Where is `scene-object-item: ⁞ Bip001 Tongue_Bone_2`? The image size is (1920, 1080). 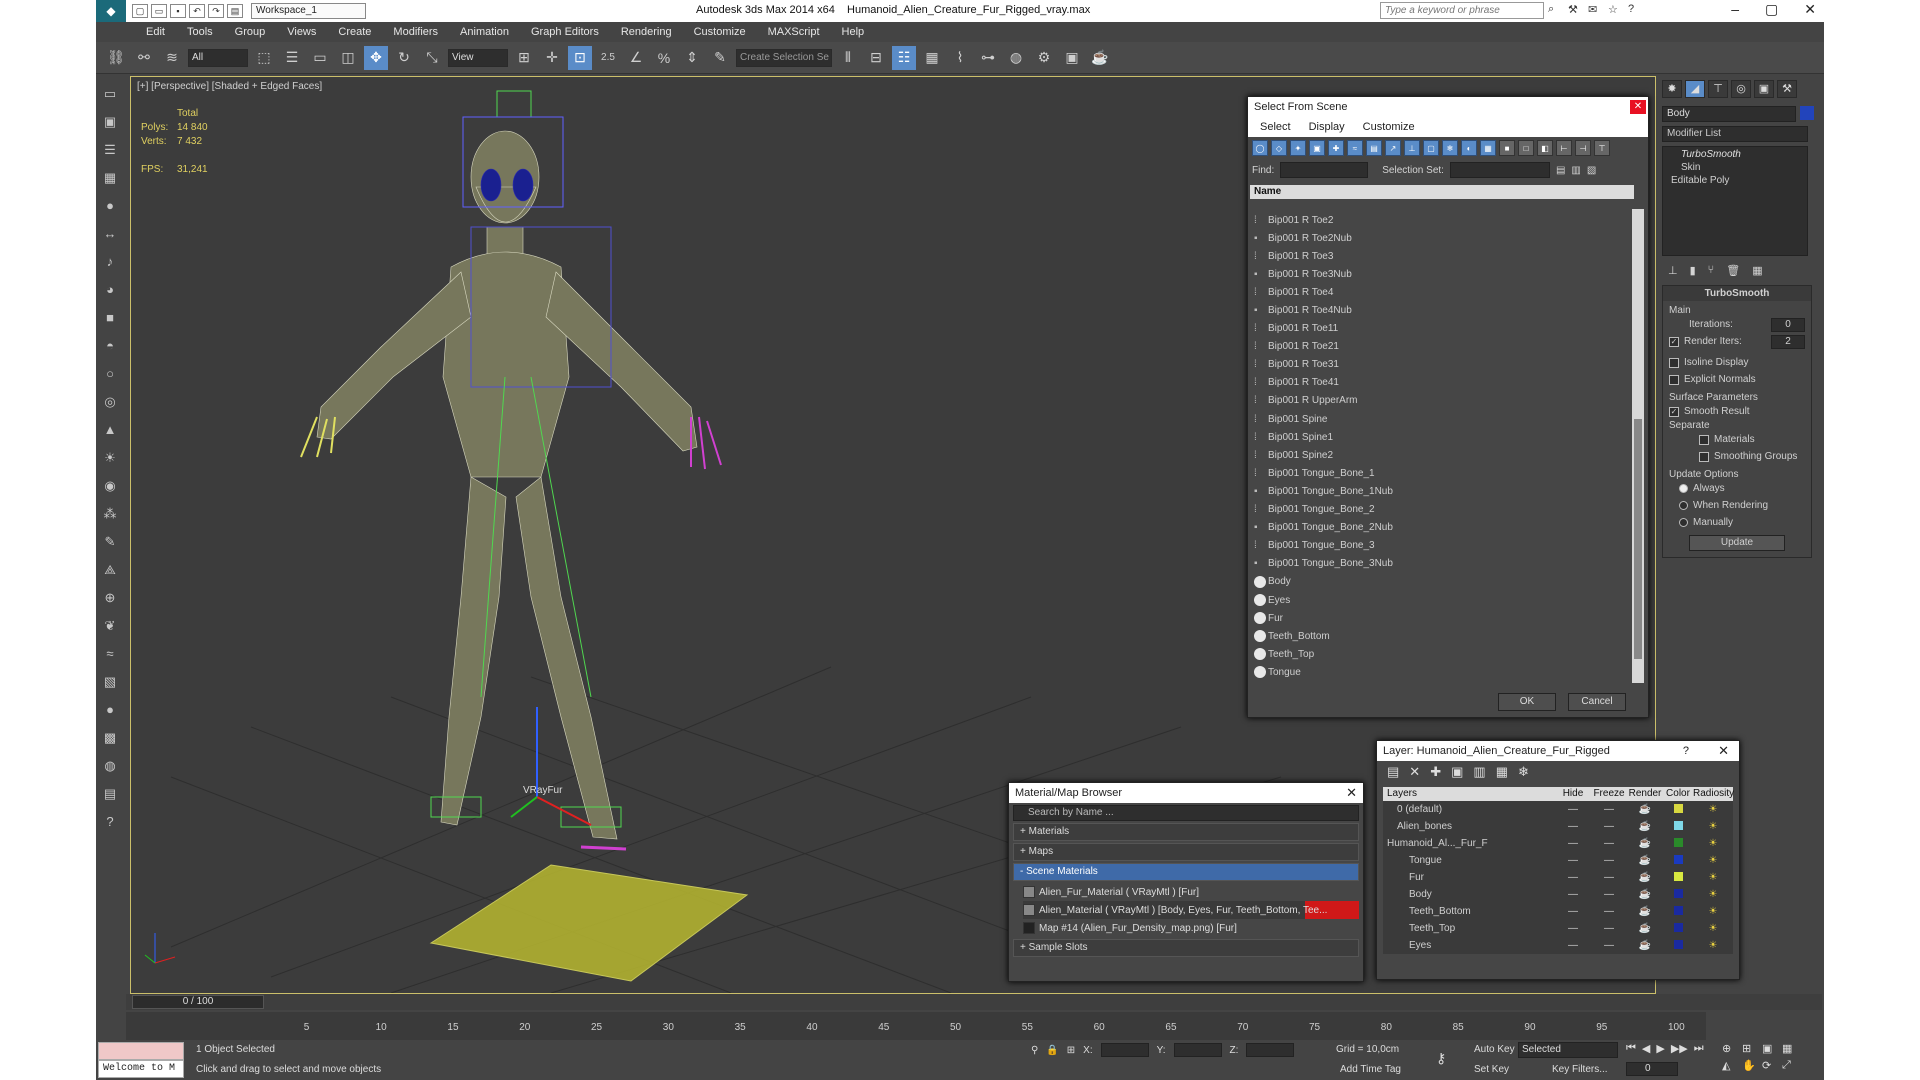
scene-object-item: ⁞ Bip001 Tongue_Bone_2 is located at coordinates (1442, 510).